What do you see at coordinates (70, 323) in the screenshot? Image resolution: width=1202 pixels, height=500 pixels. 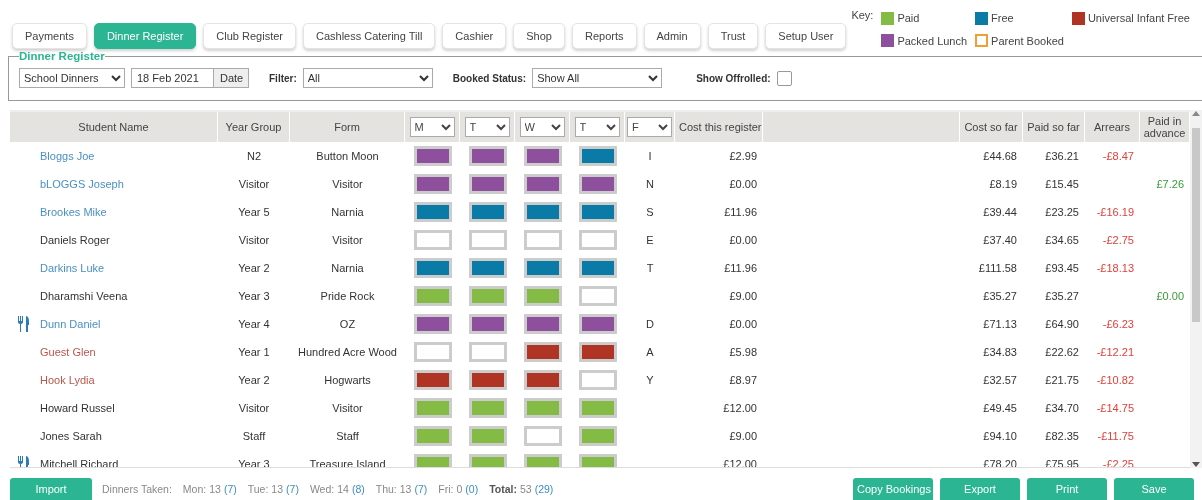 I see `student-name-link: Dunn Daniel` at bounding box center [70, 323].